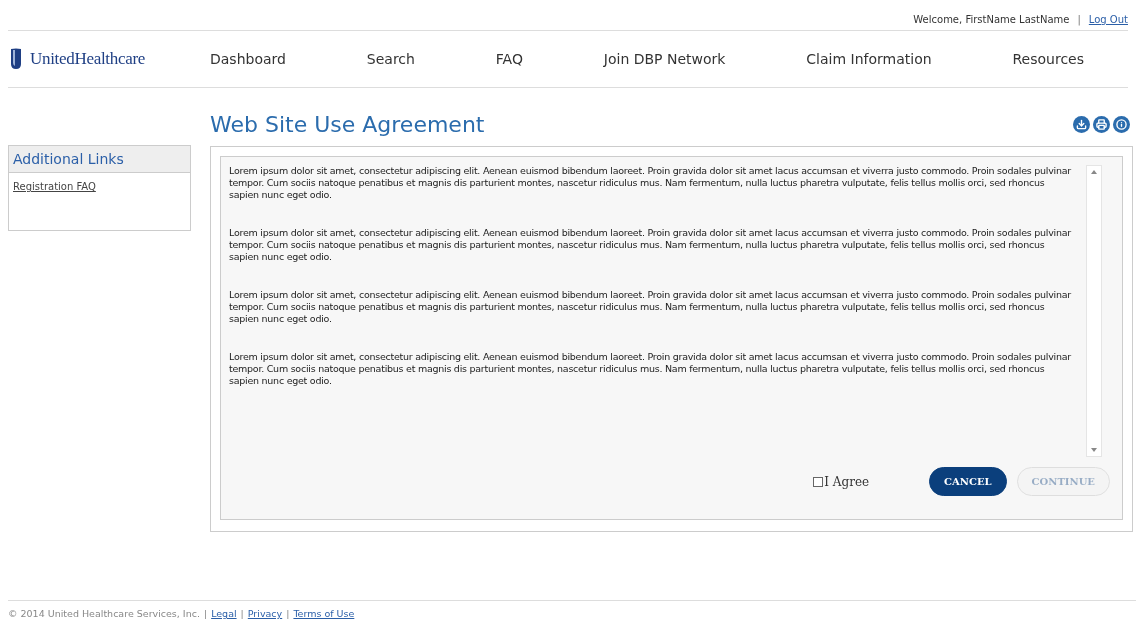 This screenshot has height=621, width=1136. What do you see at coordinates (1094, 172) in the screenshot?
I see `scroll-up-icon` at bounding box center [1094, 172].